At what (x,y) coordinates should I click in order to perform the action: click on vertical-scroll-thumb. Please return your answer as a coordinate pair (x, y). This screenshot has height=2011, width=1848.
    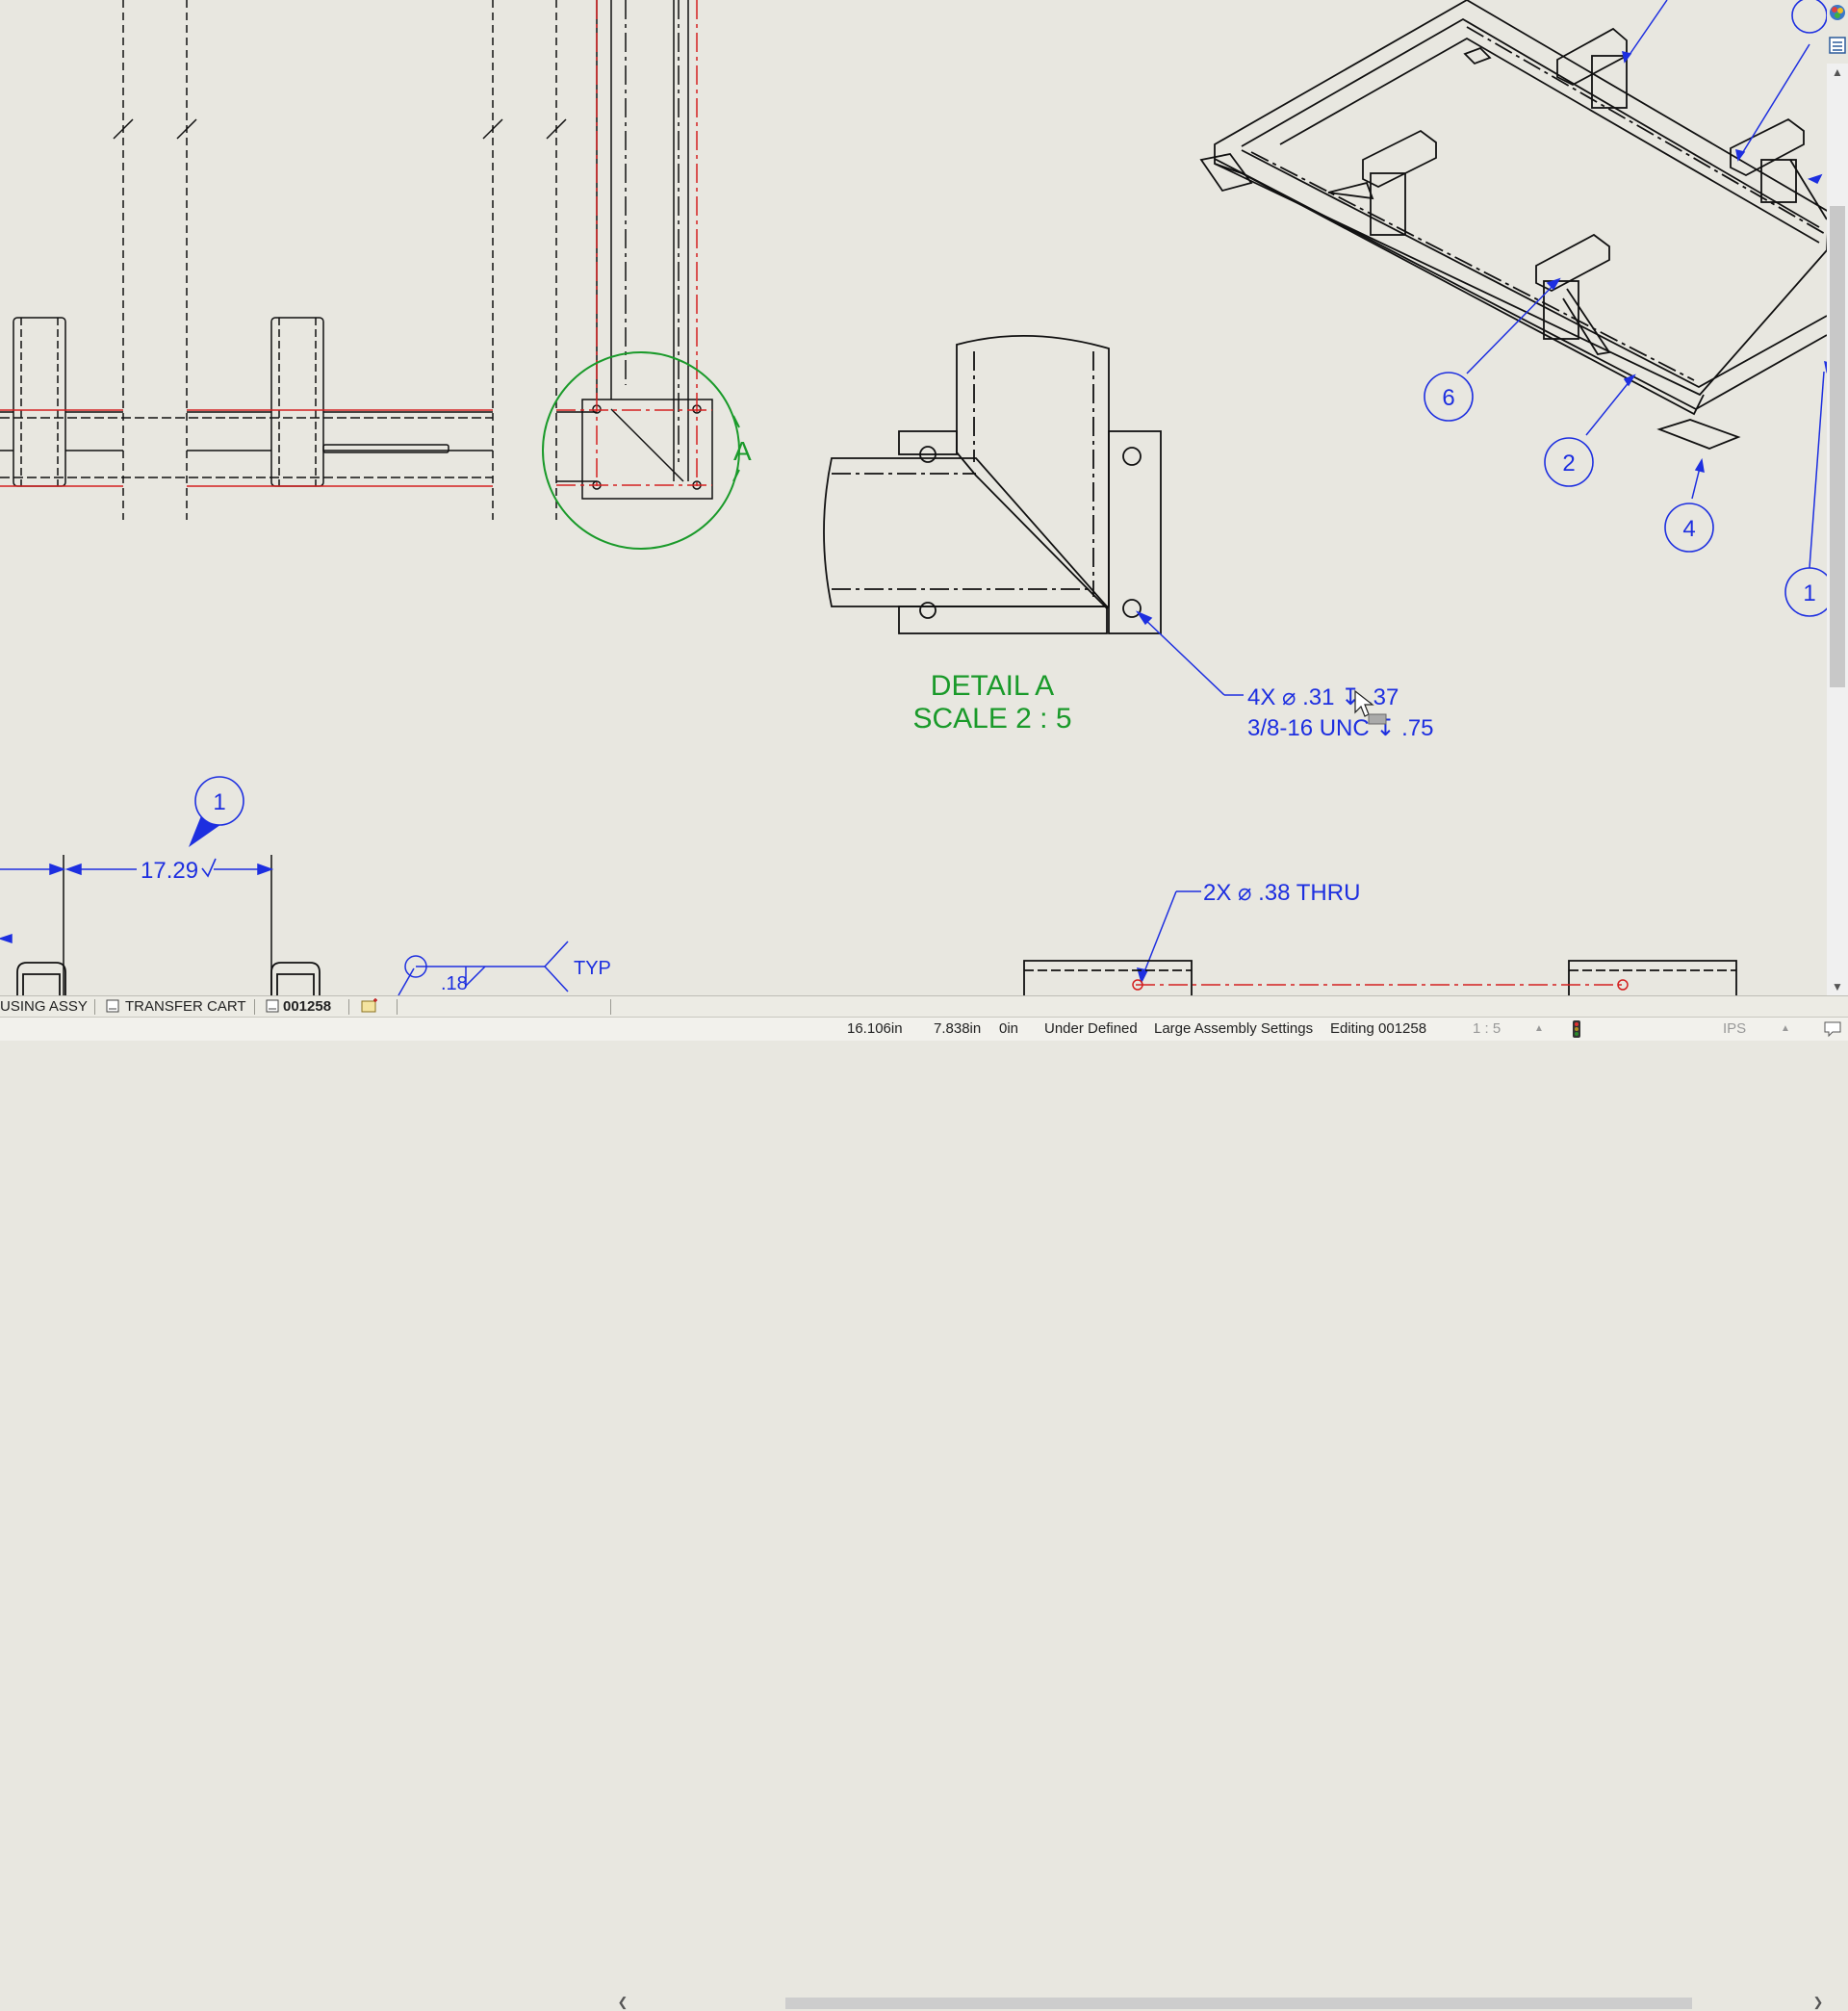
    Looking at the image, I should click on (1837, 446).